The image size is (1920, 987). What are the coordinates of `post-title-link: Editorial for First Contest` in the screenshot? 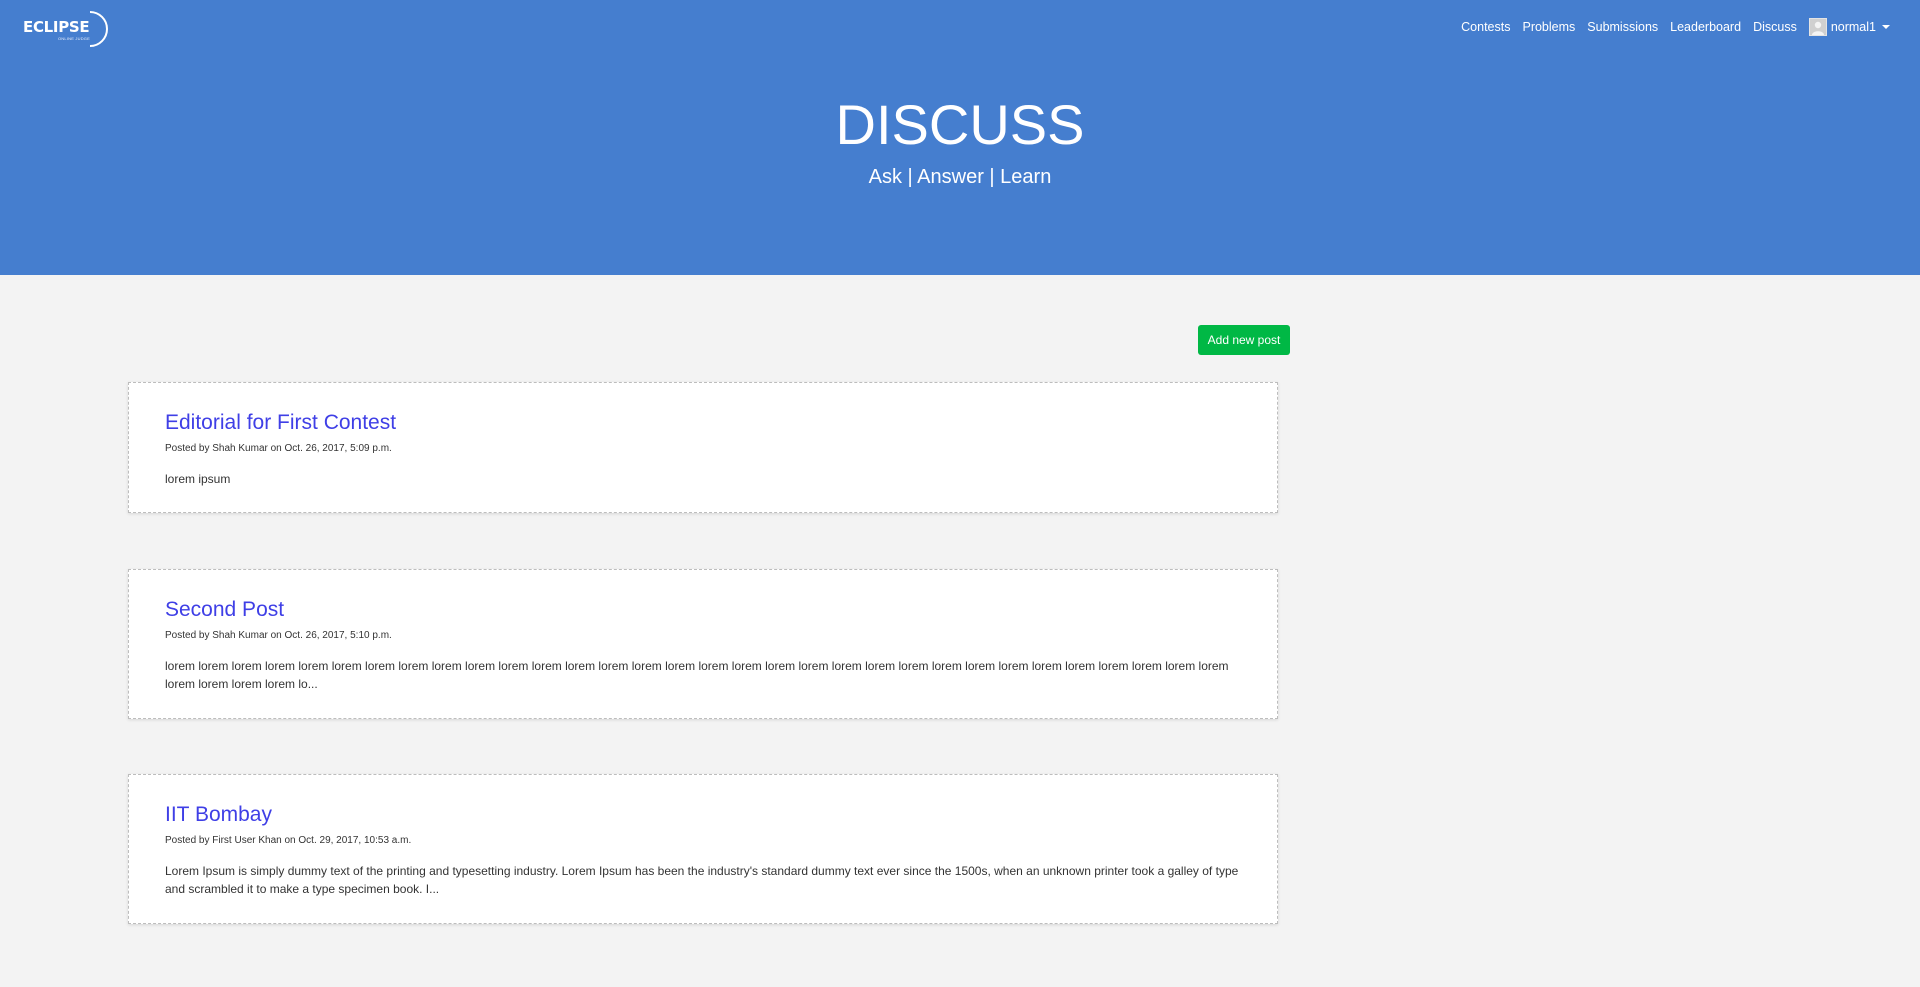 It's located at (280, 423).